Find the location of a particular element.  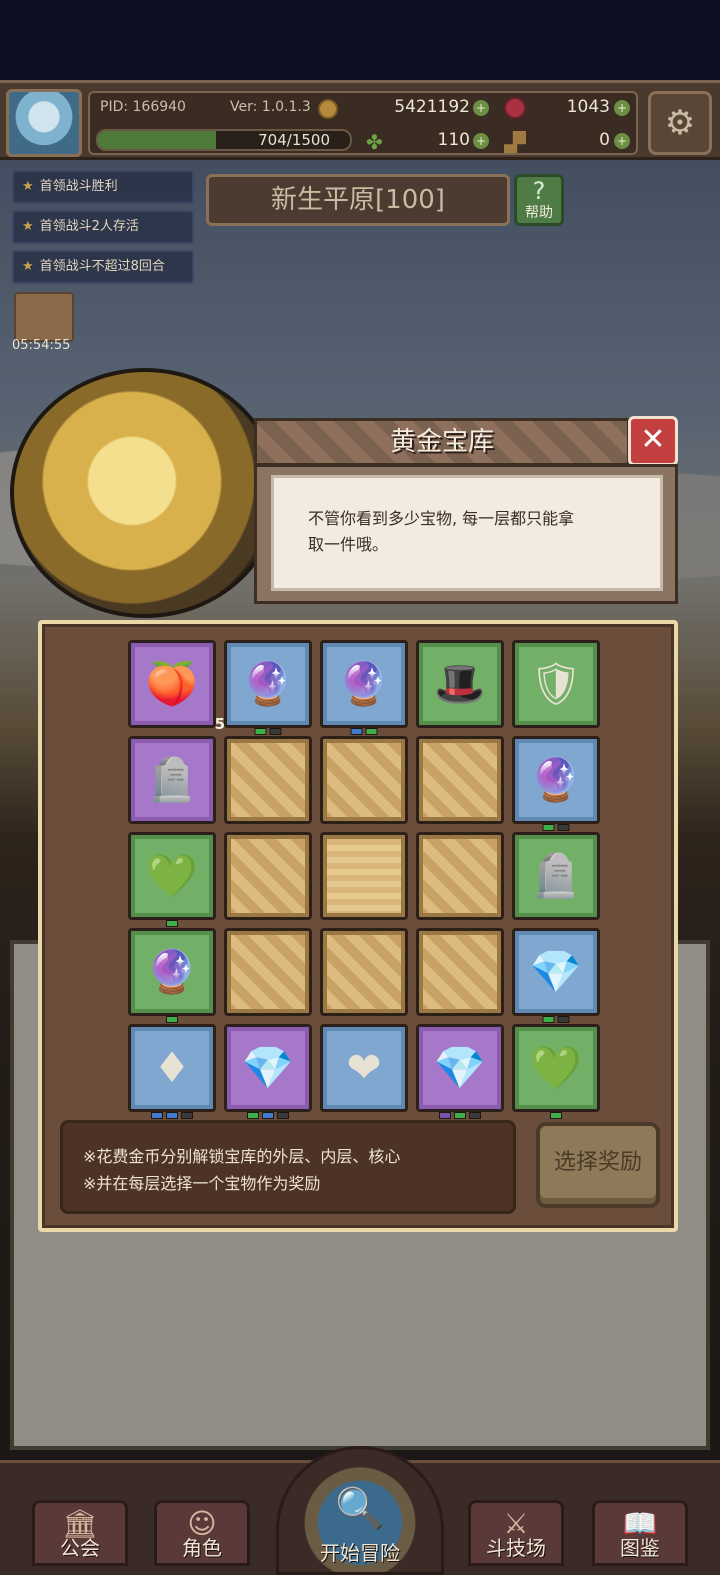

experience-bar: 704/1500 is located at coordinates (224, 140).